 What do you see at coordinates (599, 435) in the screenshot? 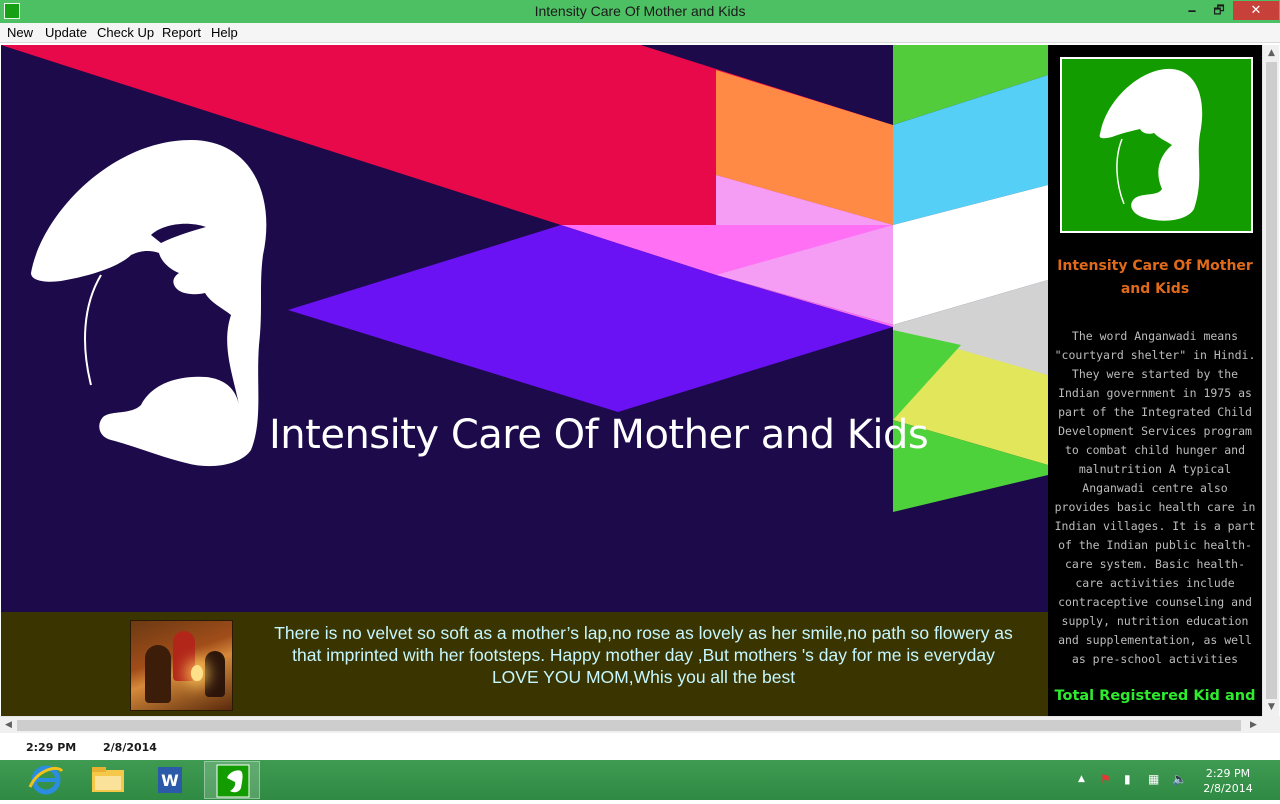
I see `banner-title: Intensity Care Of Mother and Kids` at bounding box center [599, 435].